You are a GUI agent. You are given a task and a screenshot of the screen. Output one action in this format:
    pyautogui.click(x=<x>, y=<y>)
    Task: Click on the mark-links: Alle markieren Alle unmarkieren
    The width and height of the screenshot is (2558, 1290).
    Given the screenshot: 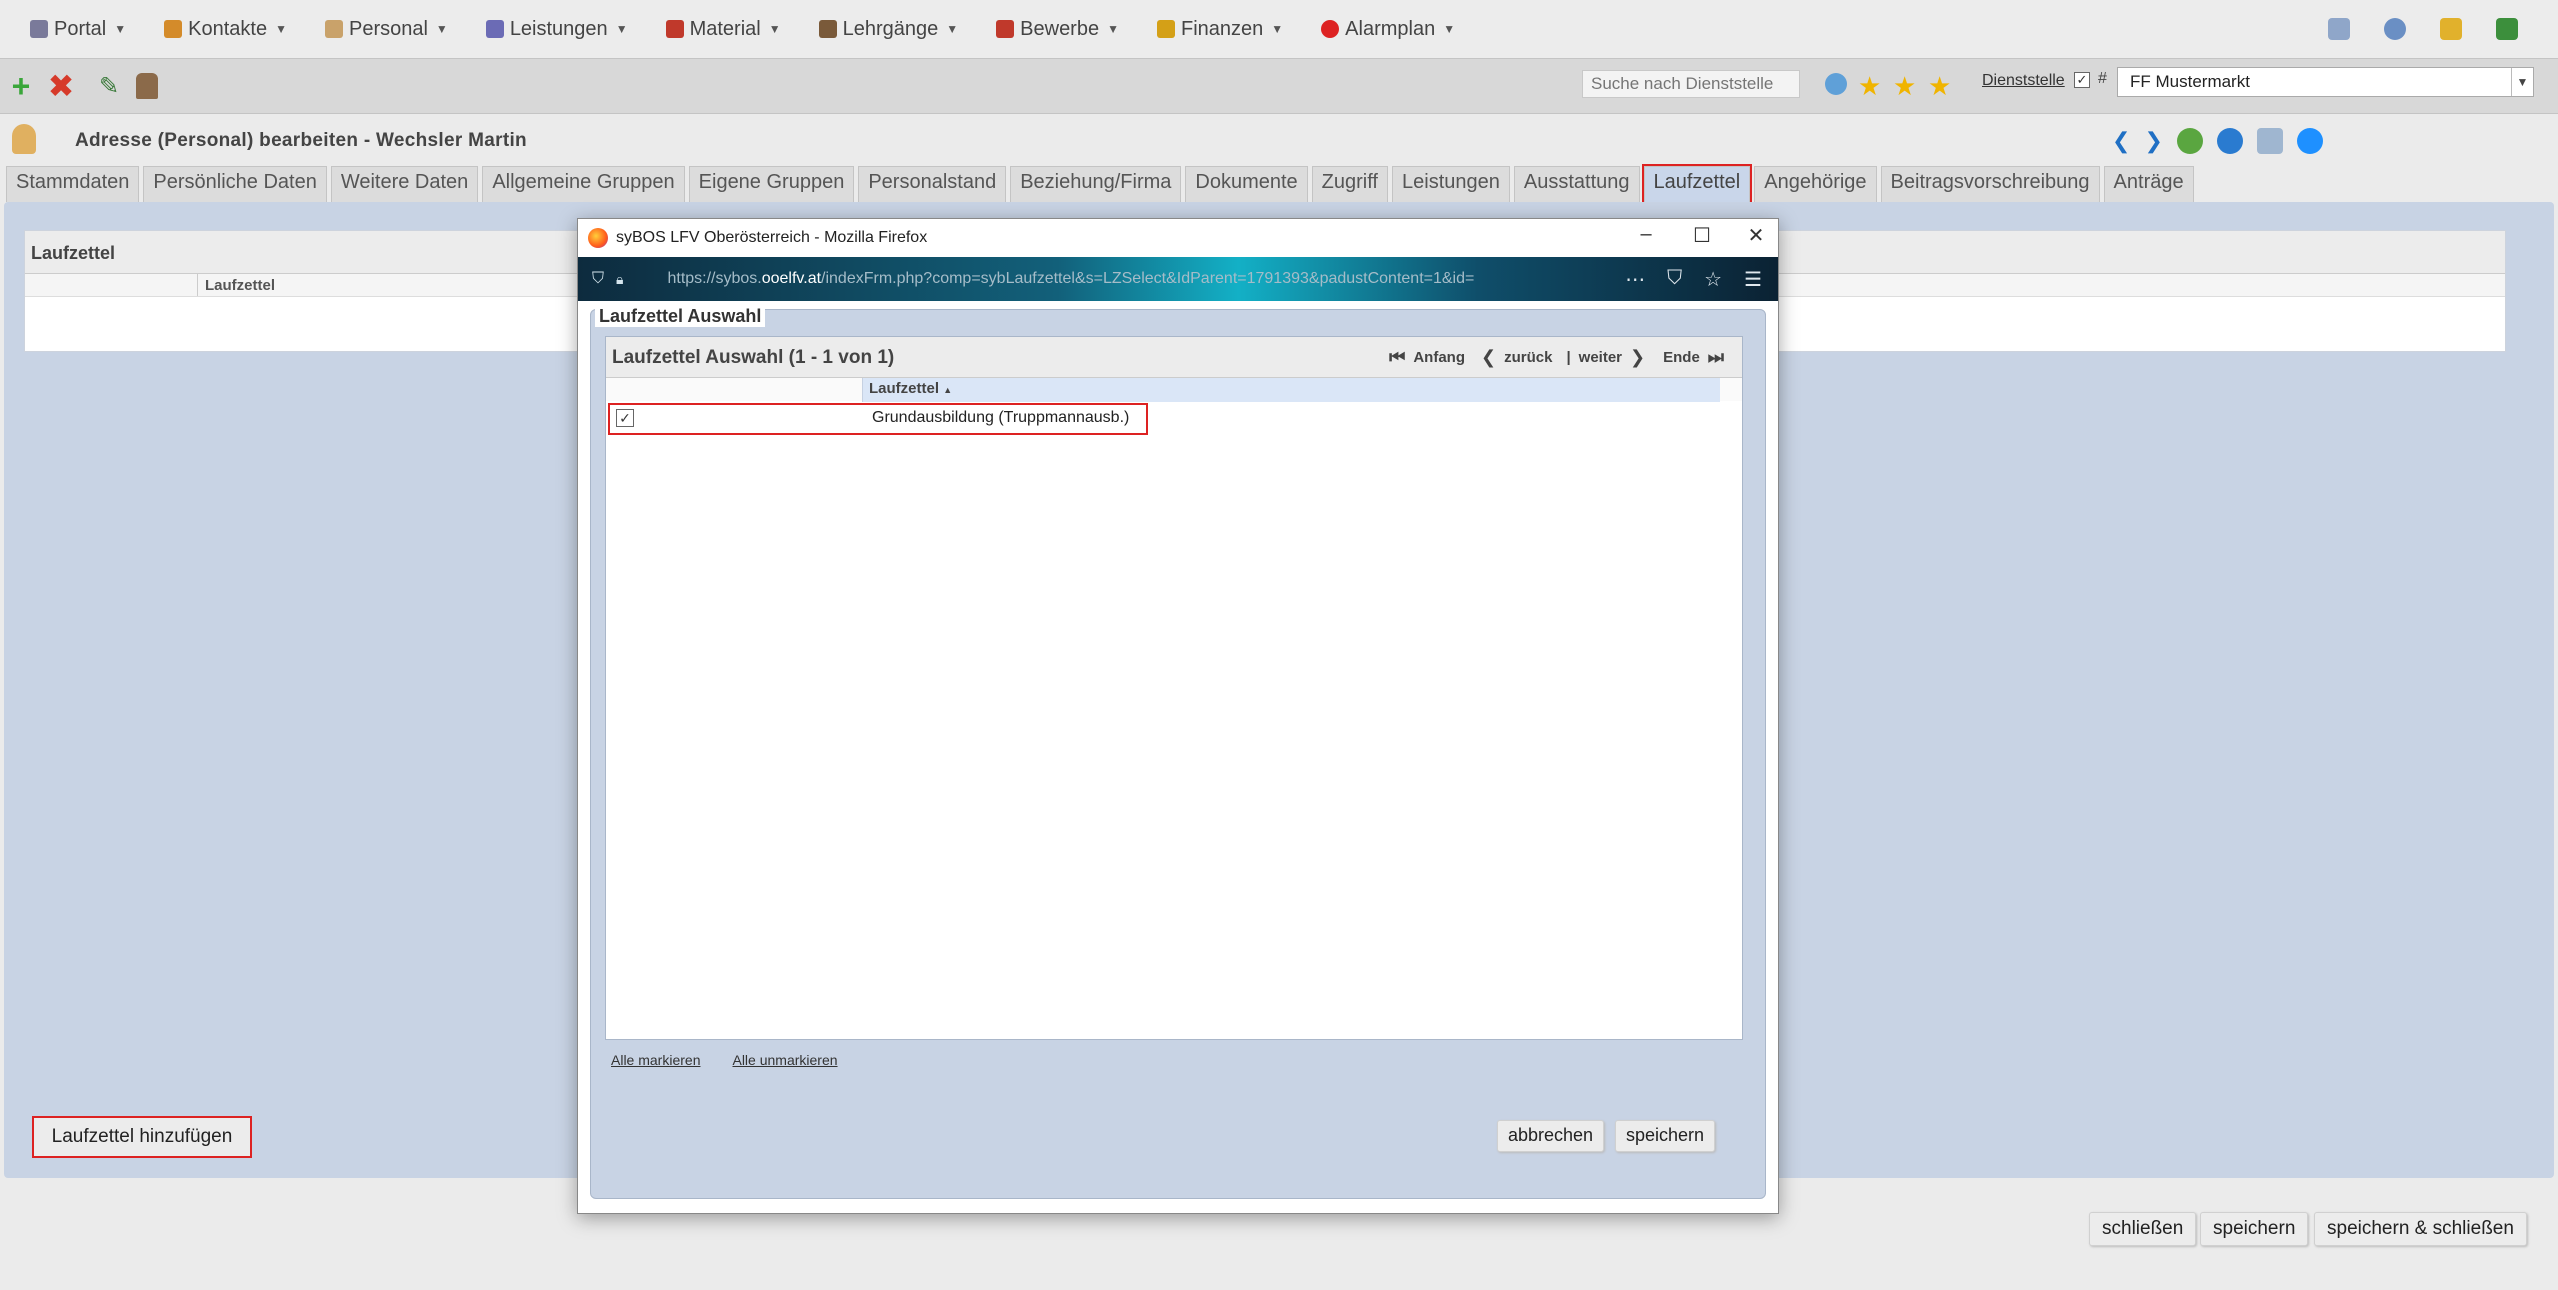 What is the action you would take?
    pyautogui.click(x=724, y=1060)
    